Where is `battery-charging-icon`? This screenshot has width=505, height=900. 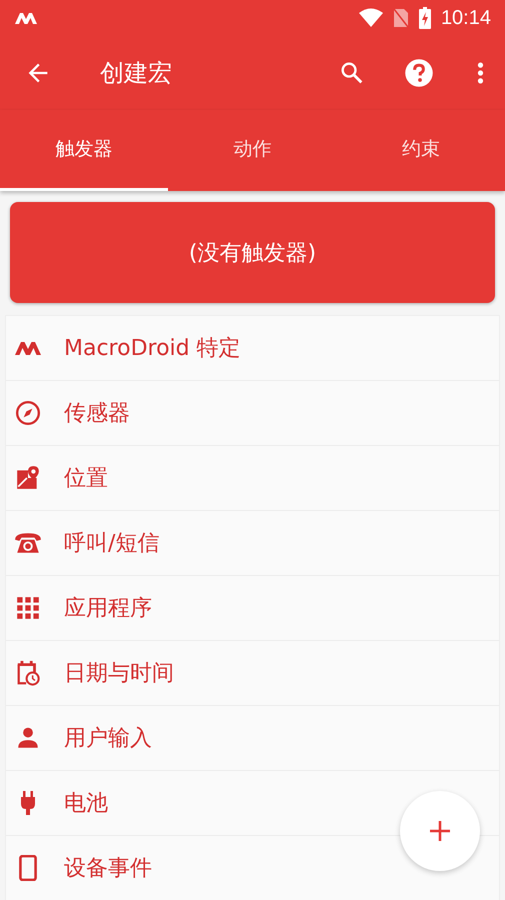
battery-charging-icon is located at coordinates (424, 18).